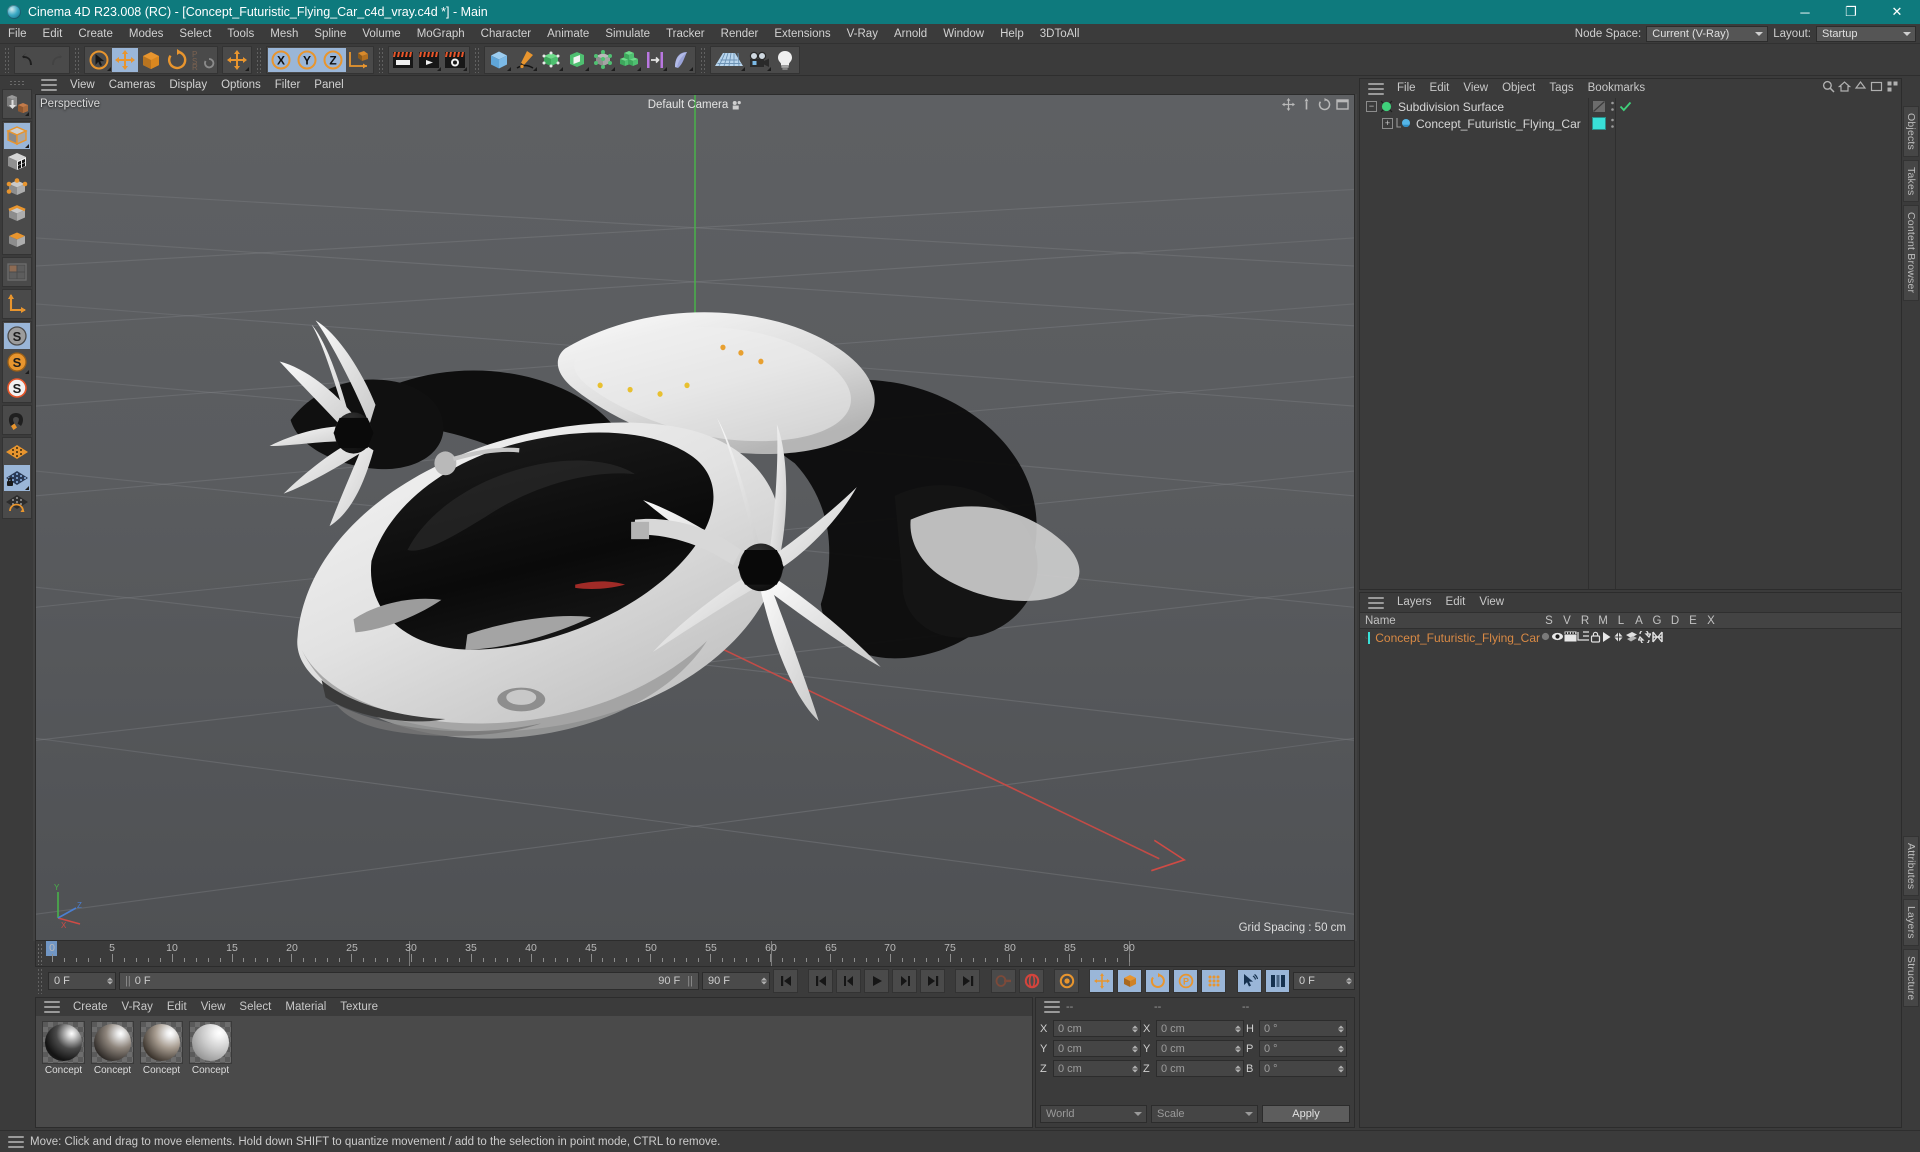  What do you see at coordinates (1583, 638) in the screenshot?
I see `manager-icon` at bounding box center [1583, 638].